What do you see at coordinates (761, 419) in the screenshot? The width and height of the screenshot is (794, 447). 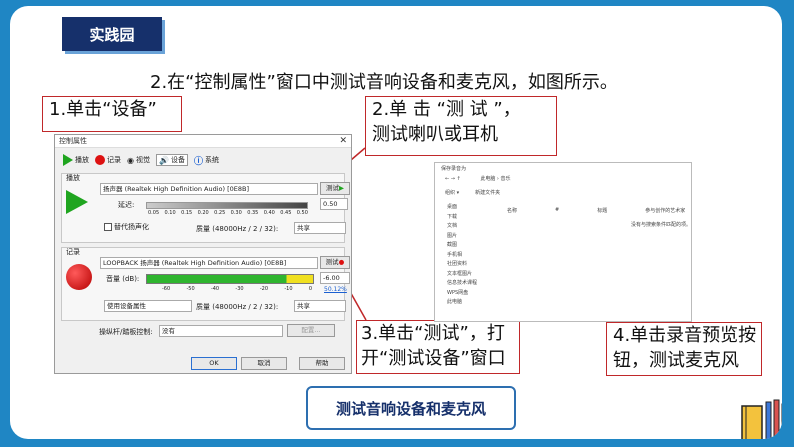 I see `stationery-icon` at bounding box center [761, 419].